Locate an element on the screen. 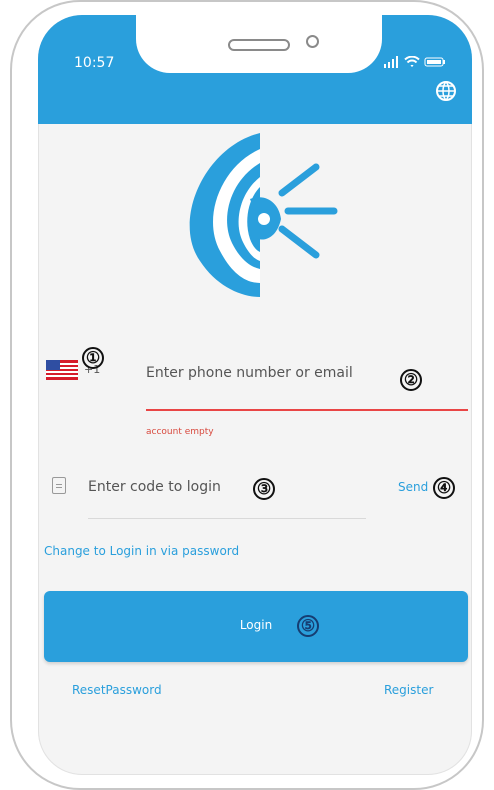 The height and width of the screenshot is (790, 494). wifi-icon is located at coordinates (412, 61).